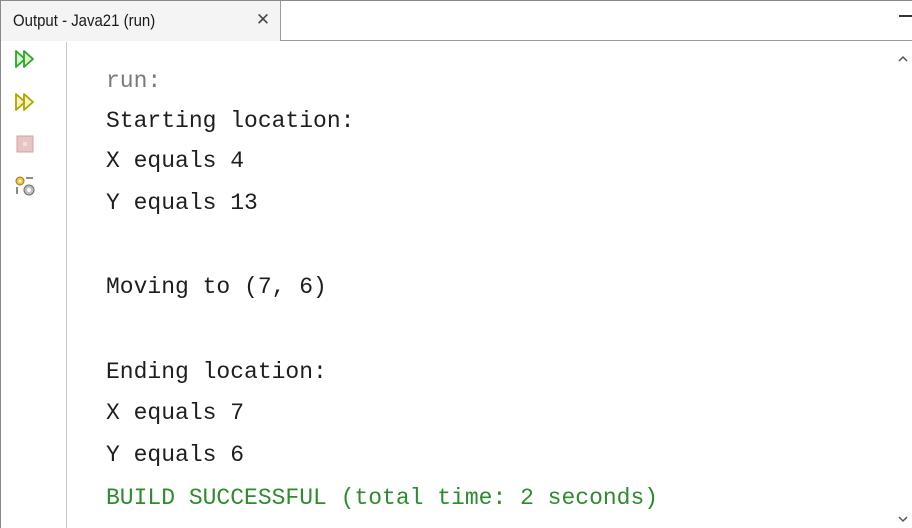  I want to click on vertical-scrollbar, so click(903, 285).